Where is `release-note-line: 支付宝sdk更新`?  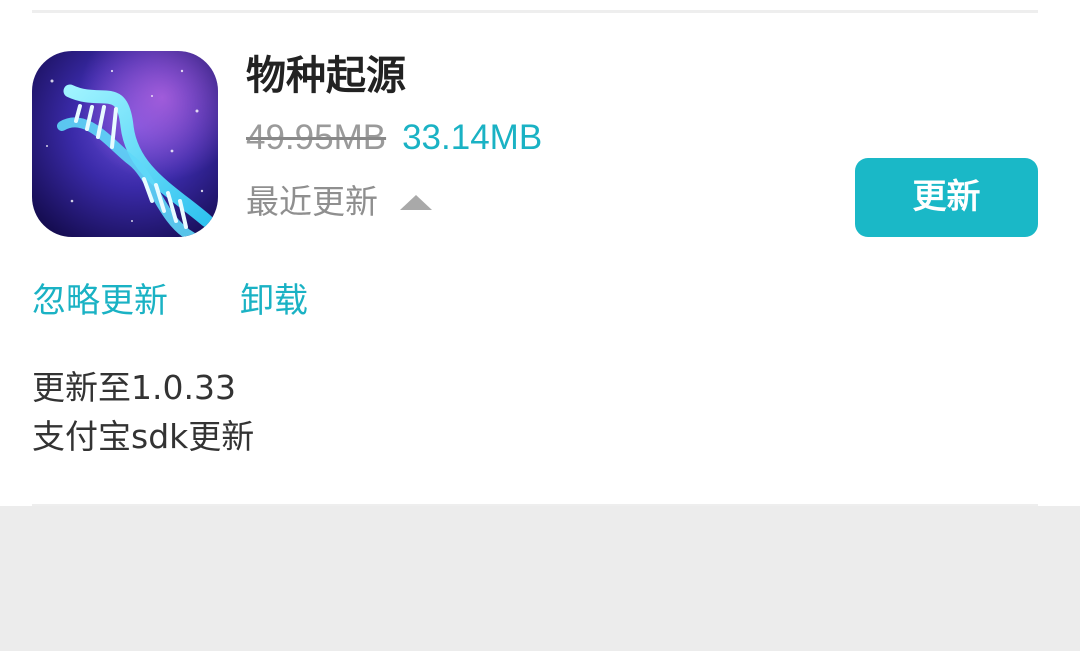
release-note-line: 支付宝sdk更新 is located at coordinates (143, 436).